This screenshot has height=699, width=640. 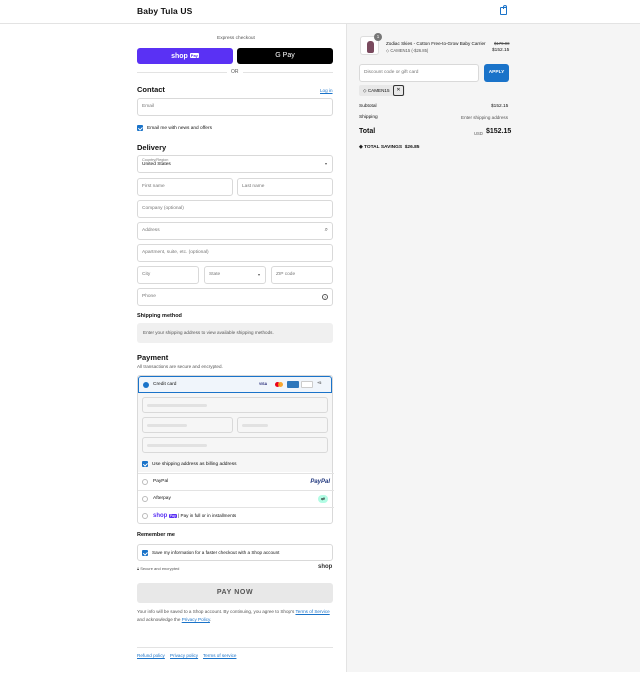 I want to click on afterpay-option: Afterpay ⇄, so click(x=236, y=498).